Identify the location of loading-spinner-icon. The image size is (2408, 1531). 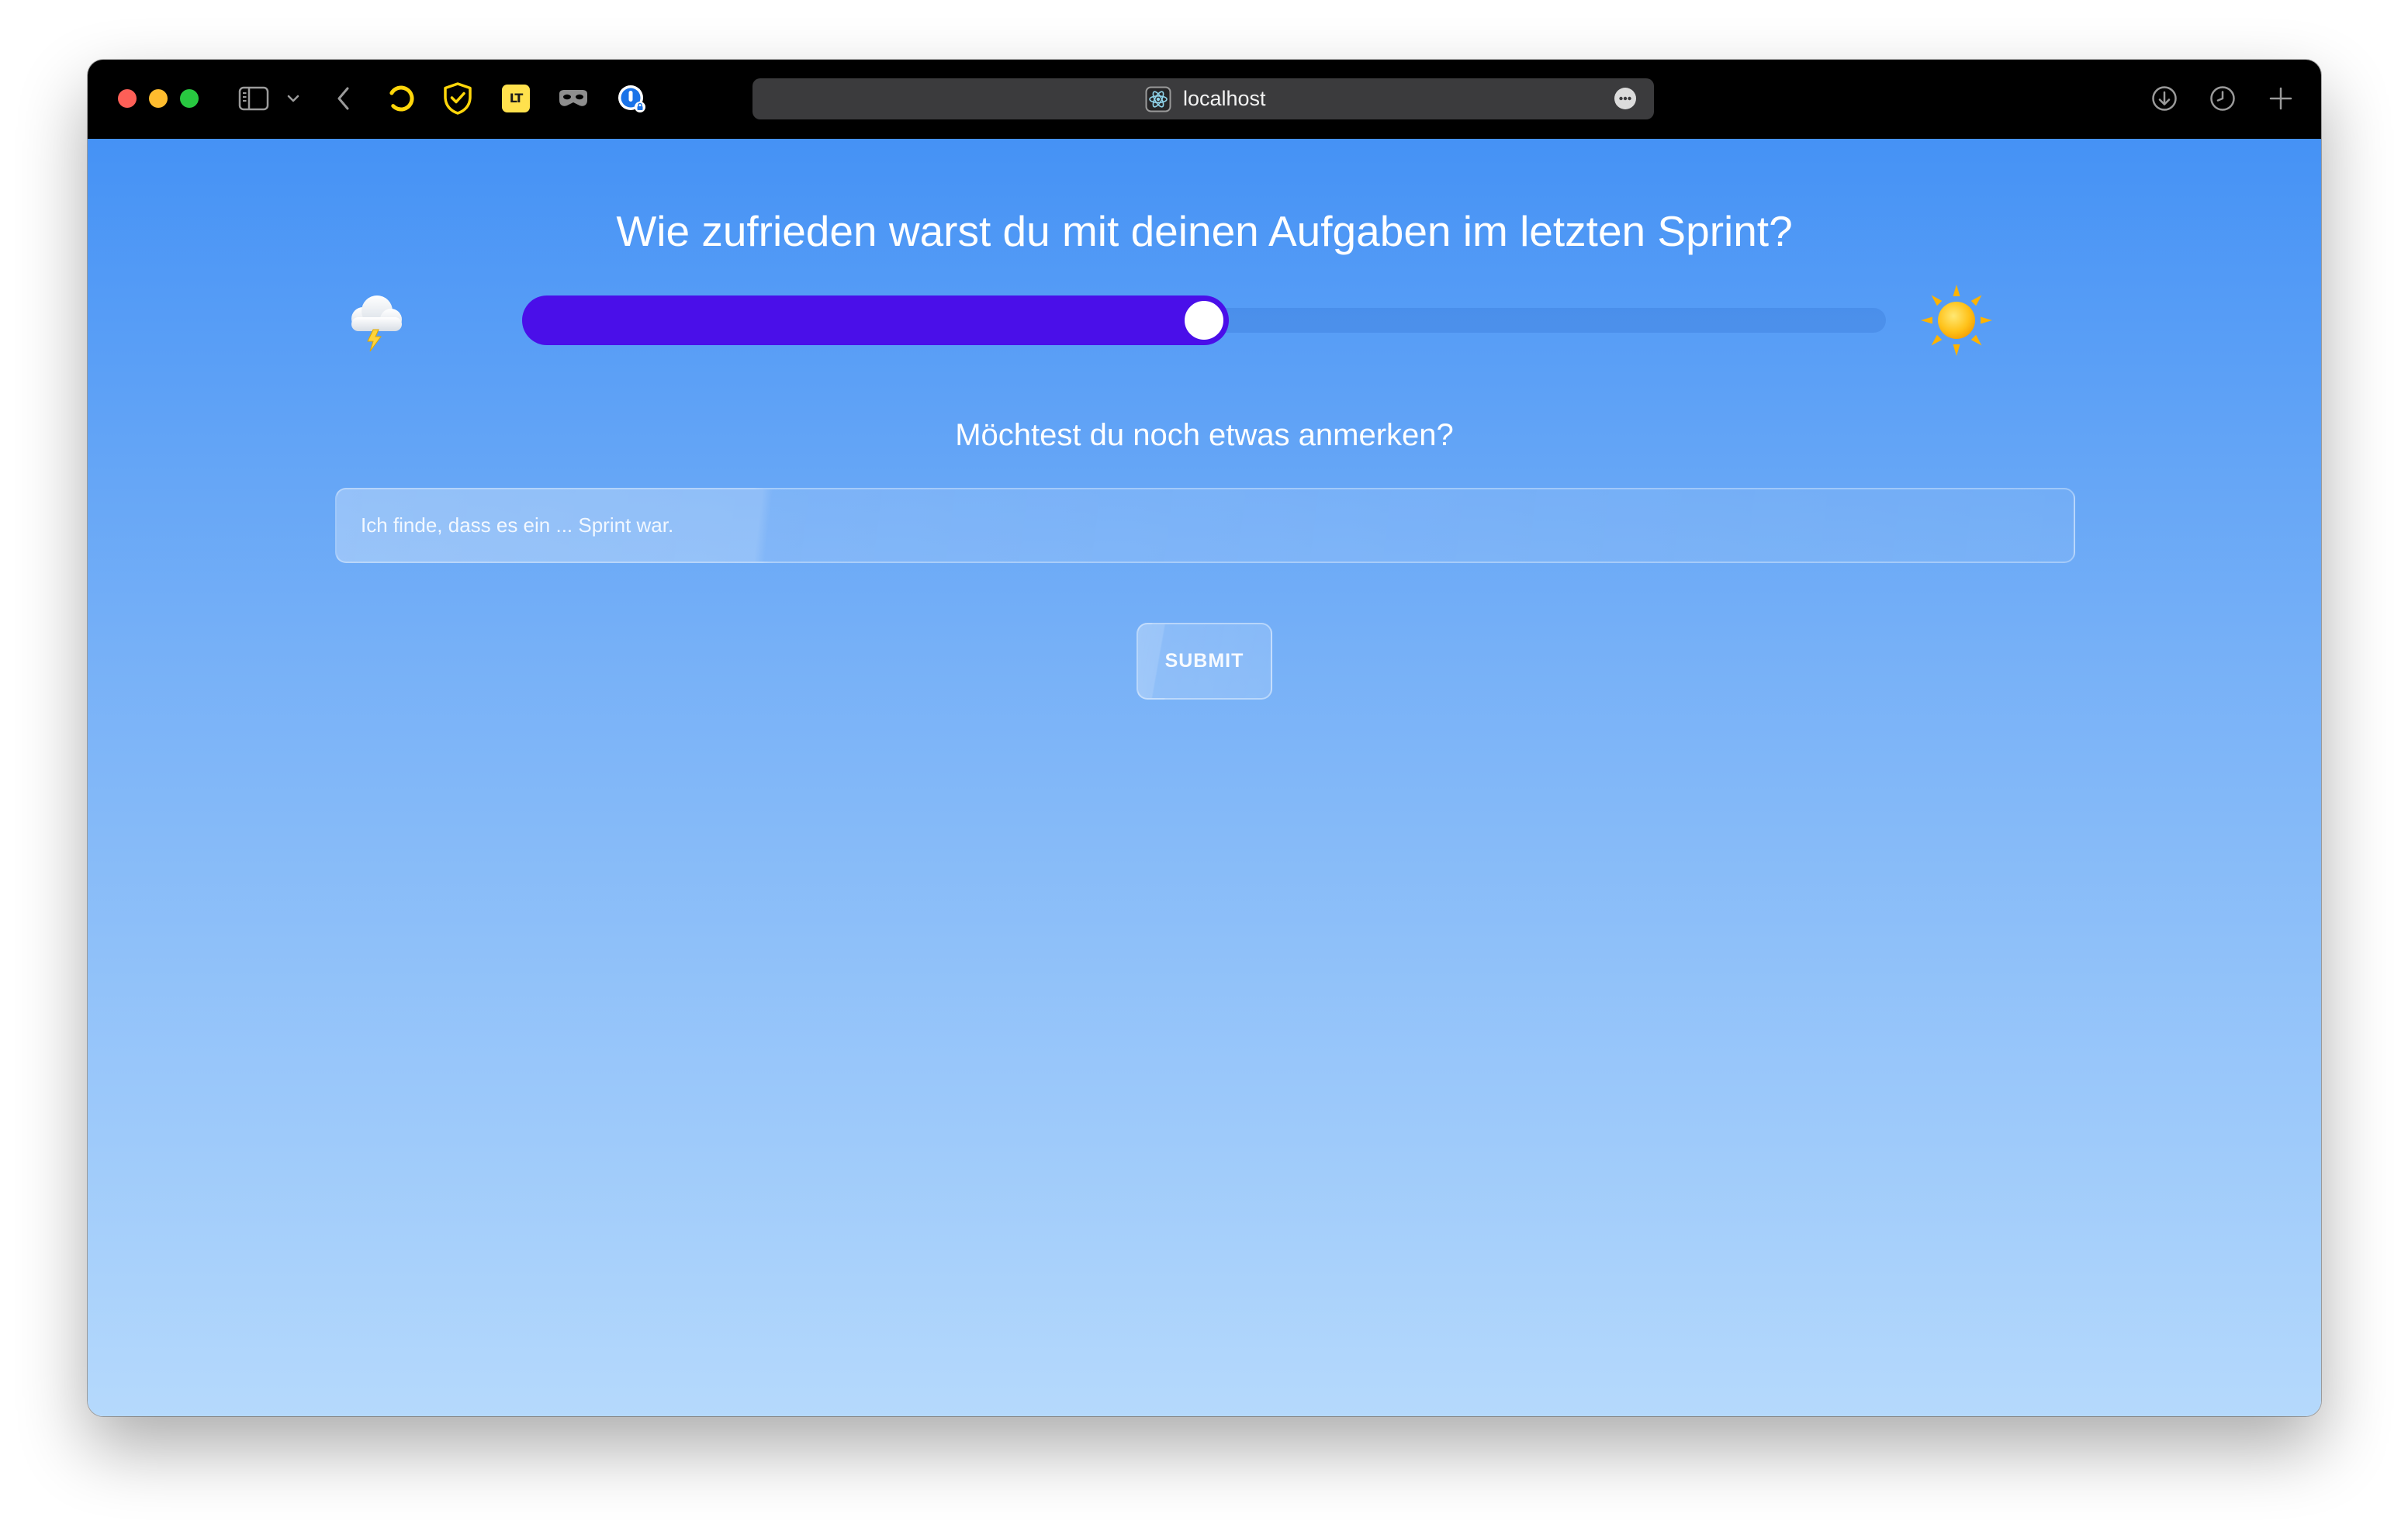
(401, 98).